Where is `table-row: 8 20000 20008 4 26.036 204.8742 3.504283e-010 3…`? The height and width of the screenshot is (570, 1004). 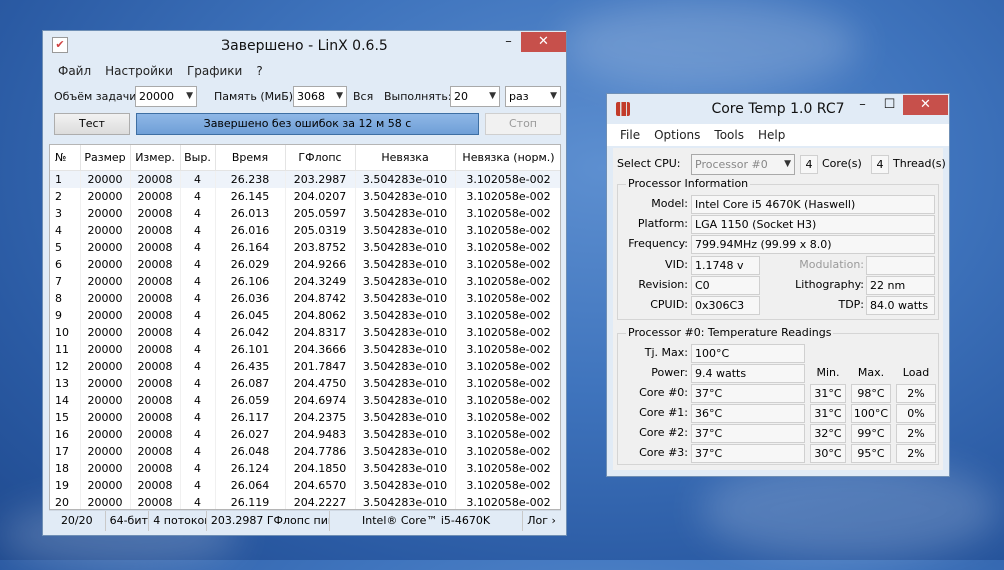
table-row: 8 20000 20008 4 26.036 204.8742 3.504283e-010 3… is located at coordinates (305, 298).